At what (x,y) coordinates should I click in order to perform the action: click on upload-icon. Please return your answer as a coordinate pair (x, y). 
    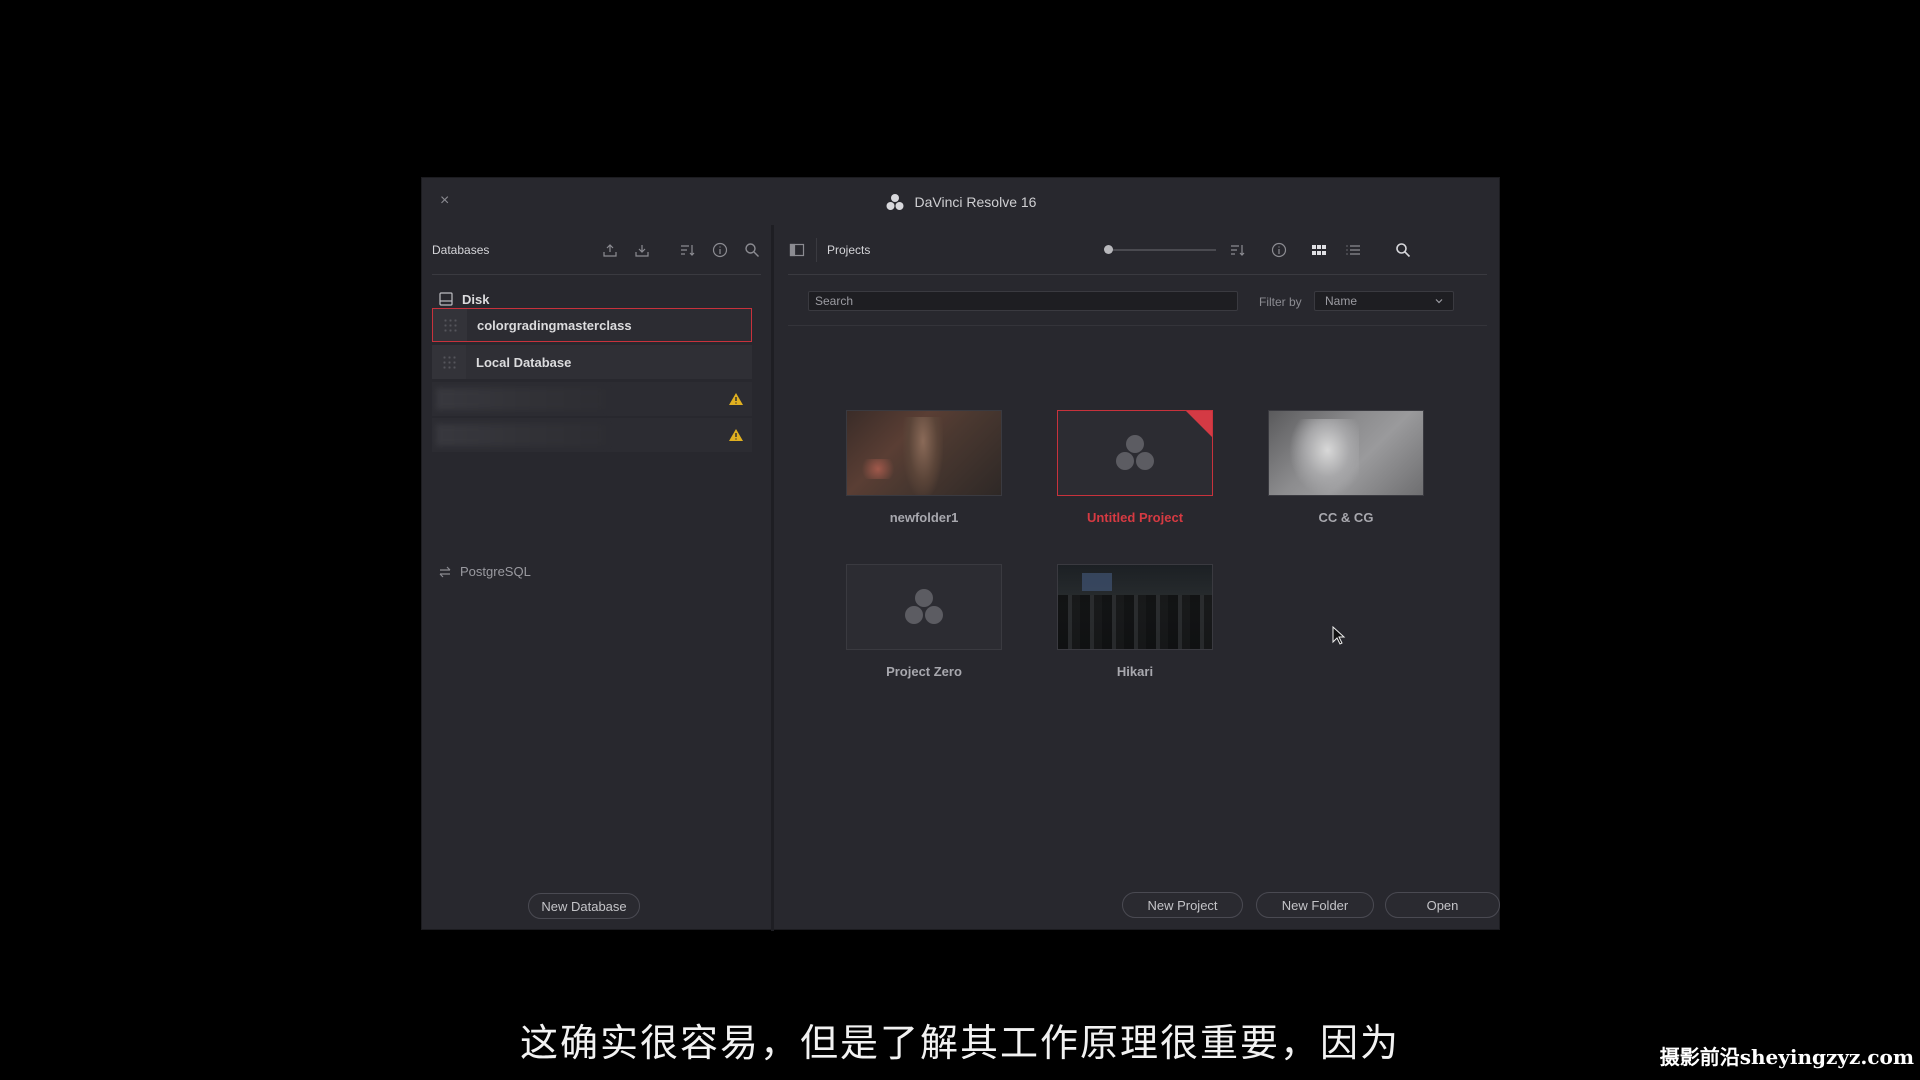
    Looking at the image, I should click on (610, 250).